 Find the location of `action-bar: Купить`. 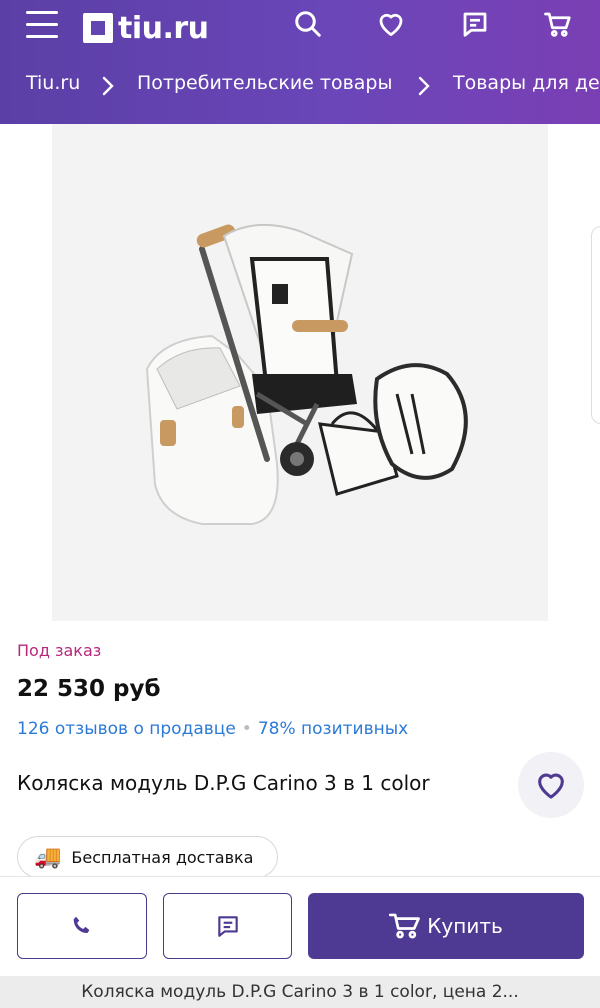

action-bar: Купить is located at coordinates (300, 919).